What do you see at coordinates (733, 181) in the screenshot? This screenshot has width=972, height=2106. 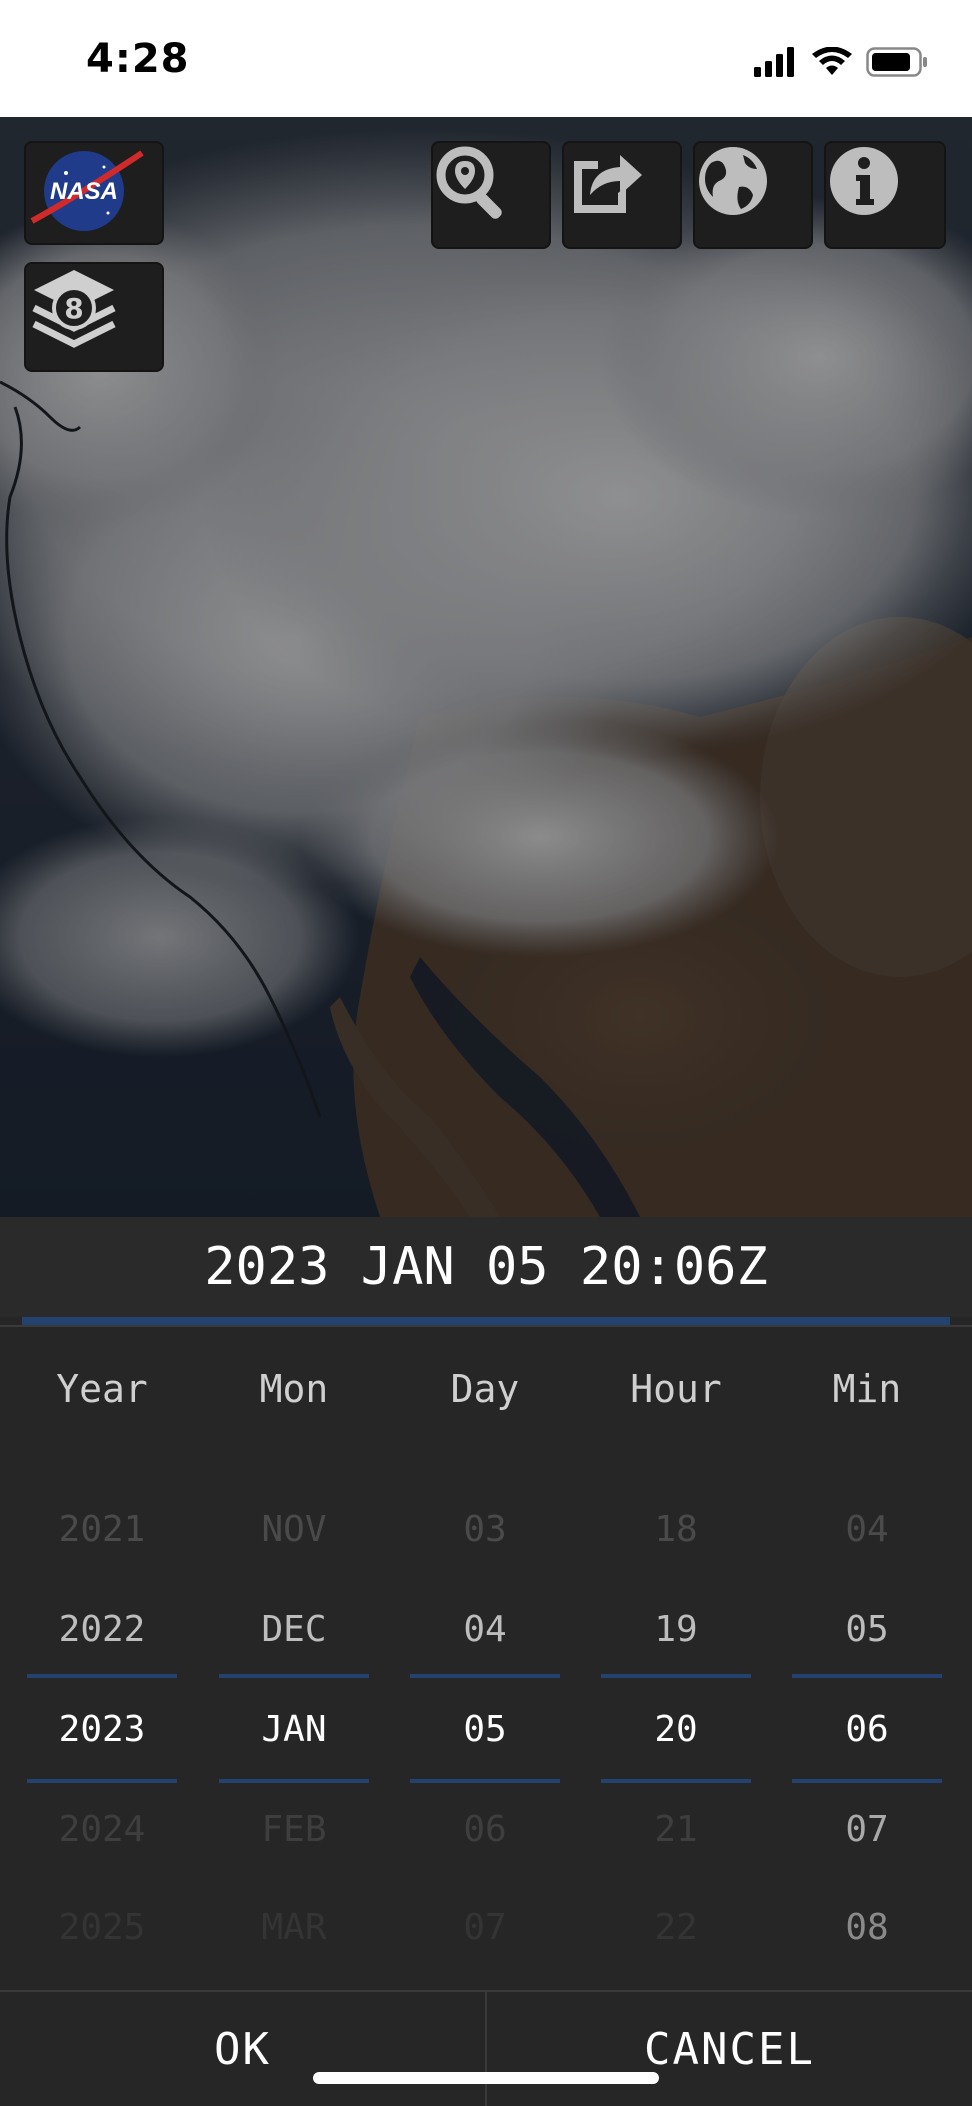 I see `globe-icon` at bounding box center [733, 181].